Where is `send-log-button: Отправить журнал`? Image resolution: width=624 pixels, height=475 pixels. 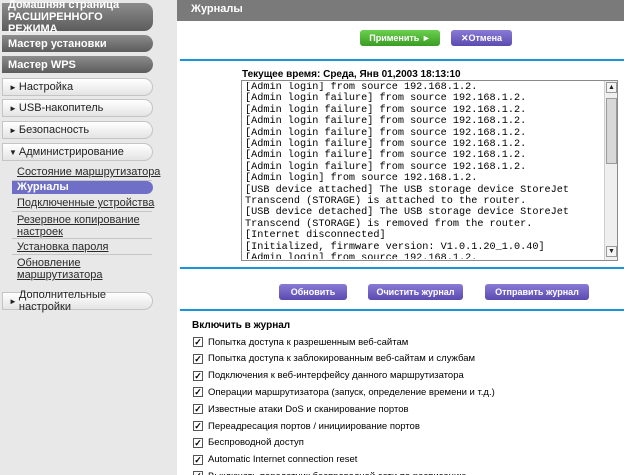
send-log-button: Отправить журнал is located at coordinates (537, 292).